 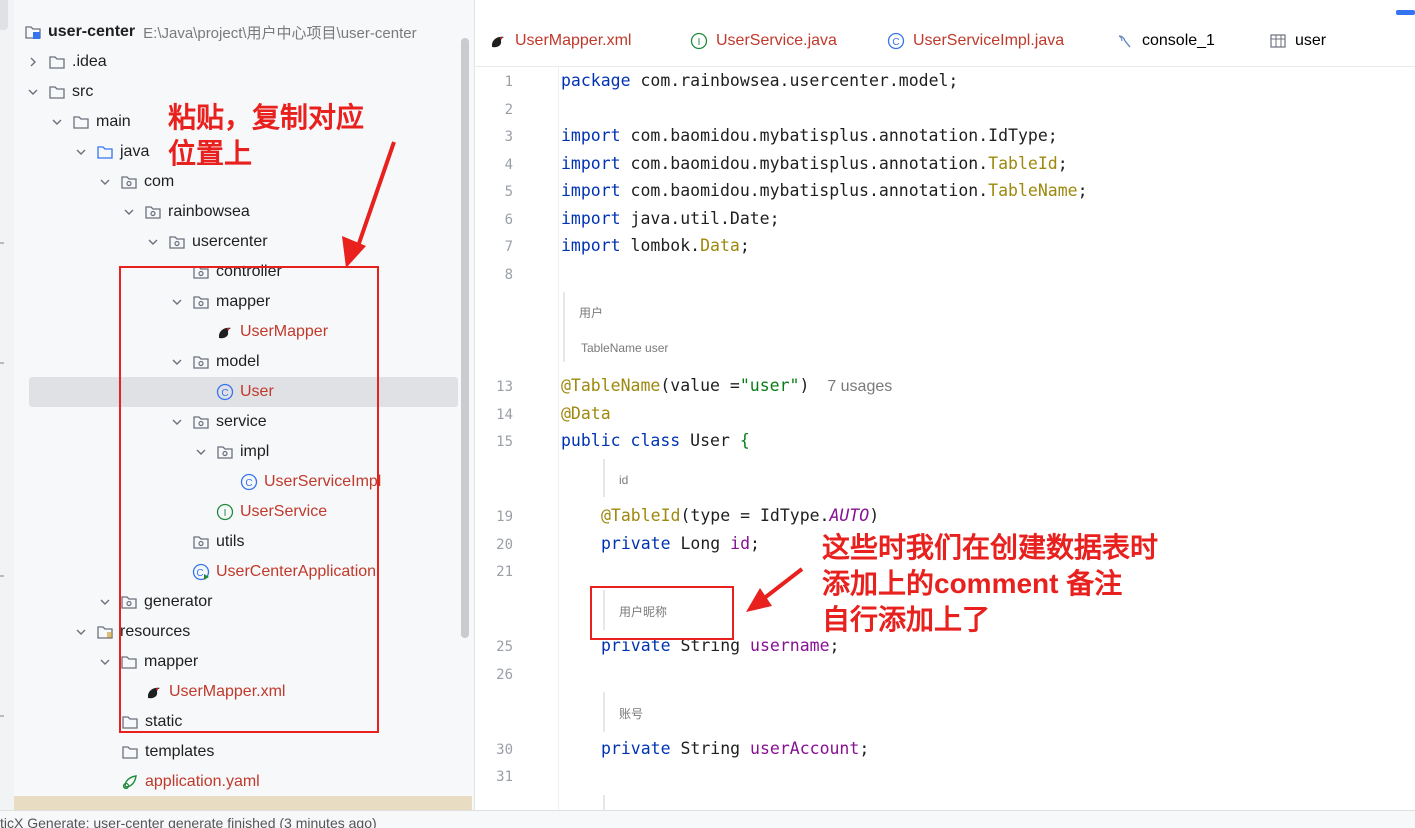 I want to click on folder-icon, so click(x=57, y=92).